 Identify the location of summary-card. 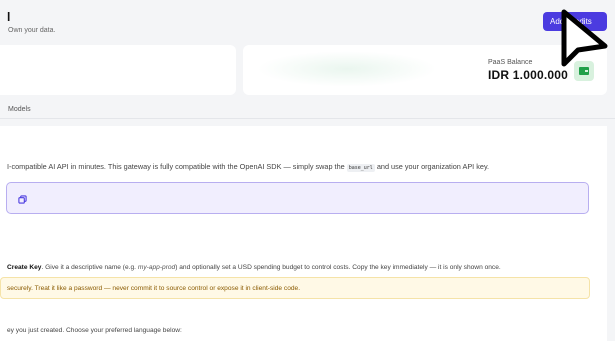
(118, 70).